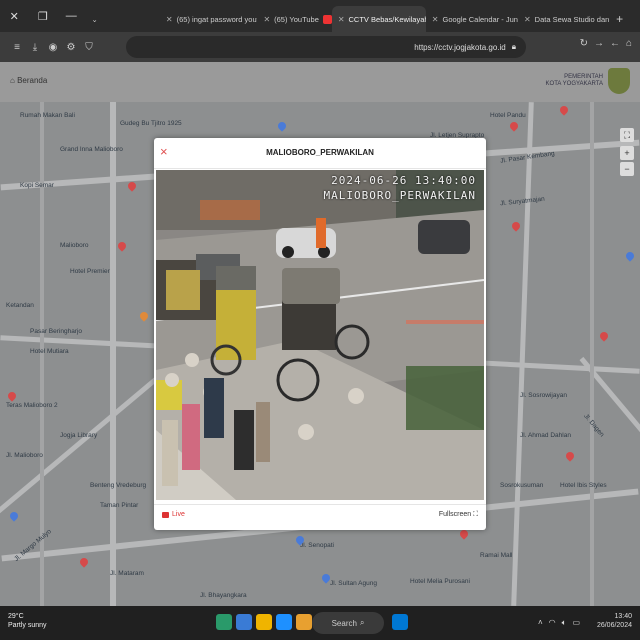 This screenshot has height=640, width=640. Describe the element at coordinates (89, 47) in the screenshot. I see `shield-icon: ⛉` at that location.